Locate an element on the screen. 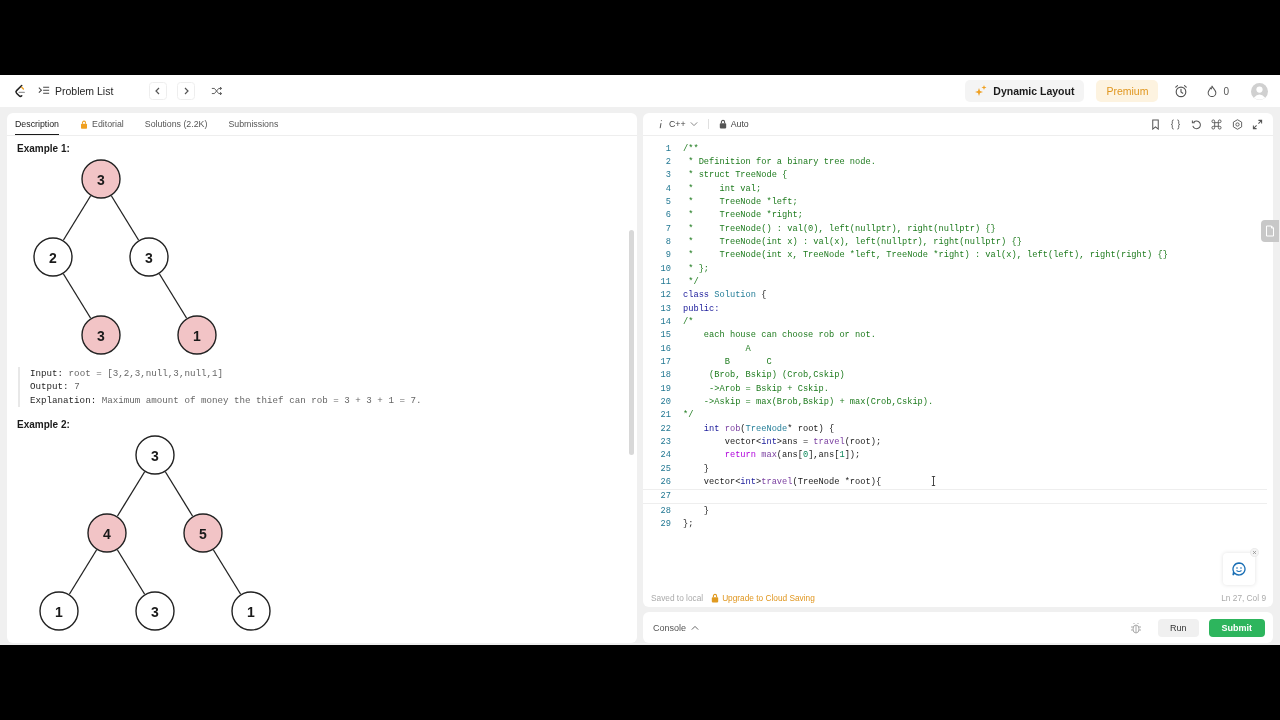  example-line: Output: 7 is located at coordinates (55, 387).